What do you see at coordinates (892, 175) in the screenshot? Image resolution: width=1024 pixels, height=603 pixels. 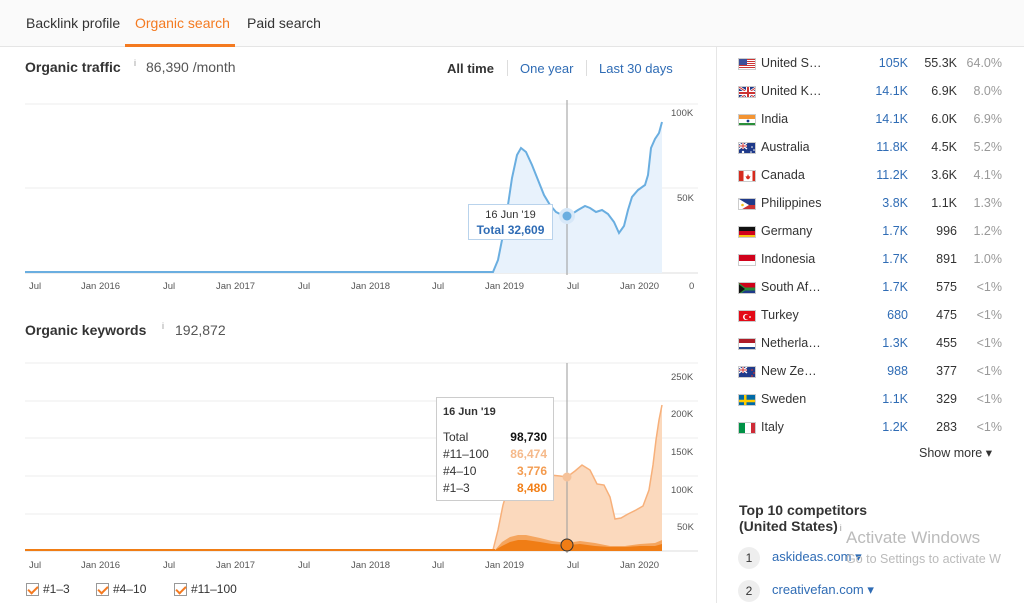 I see `country-traffic: 11.2K` at bounding box center [892, 175].